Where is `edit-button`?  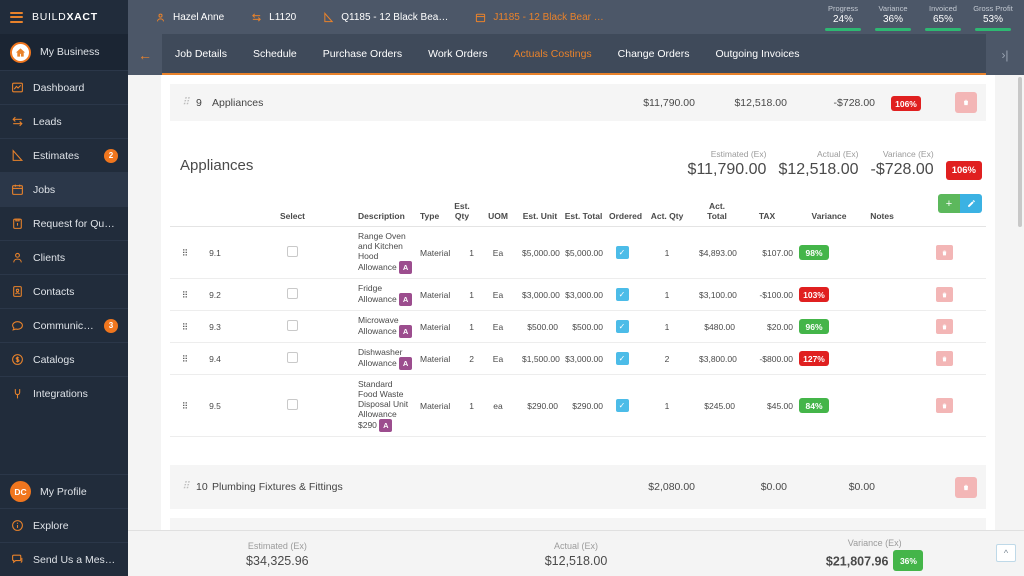 edit-button is located at coordinates (971, 203).